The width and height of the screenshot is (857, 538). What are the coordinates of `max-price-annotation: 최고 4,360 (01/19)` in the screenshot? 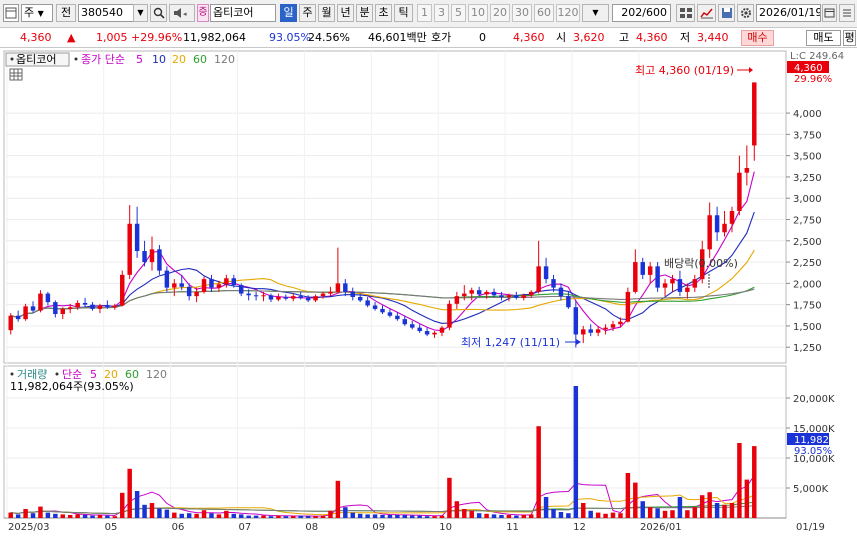 It's located at (684, 70).